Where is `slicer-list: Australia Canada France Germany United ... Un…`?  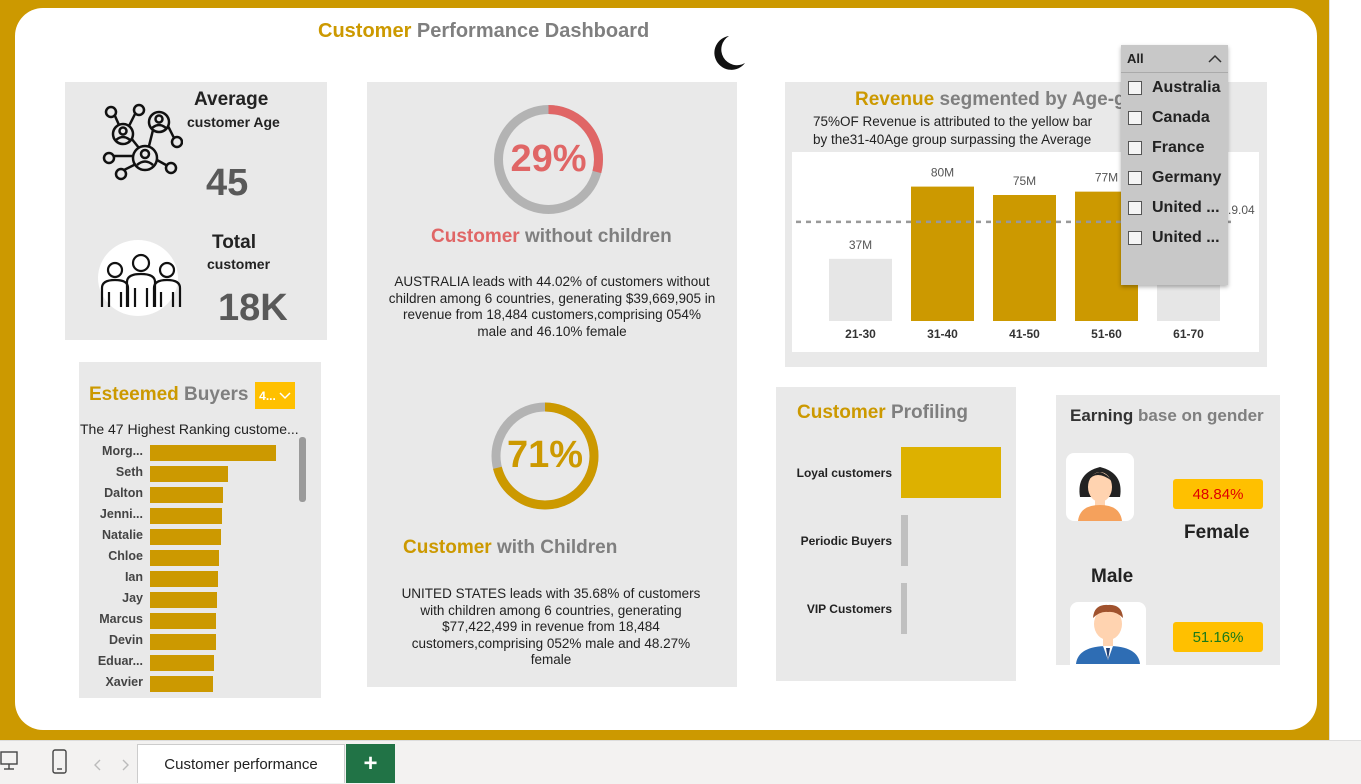
slicer-list: Australia Canada France Germany United ... Un… is located at coordinates (1174, 163).